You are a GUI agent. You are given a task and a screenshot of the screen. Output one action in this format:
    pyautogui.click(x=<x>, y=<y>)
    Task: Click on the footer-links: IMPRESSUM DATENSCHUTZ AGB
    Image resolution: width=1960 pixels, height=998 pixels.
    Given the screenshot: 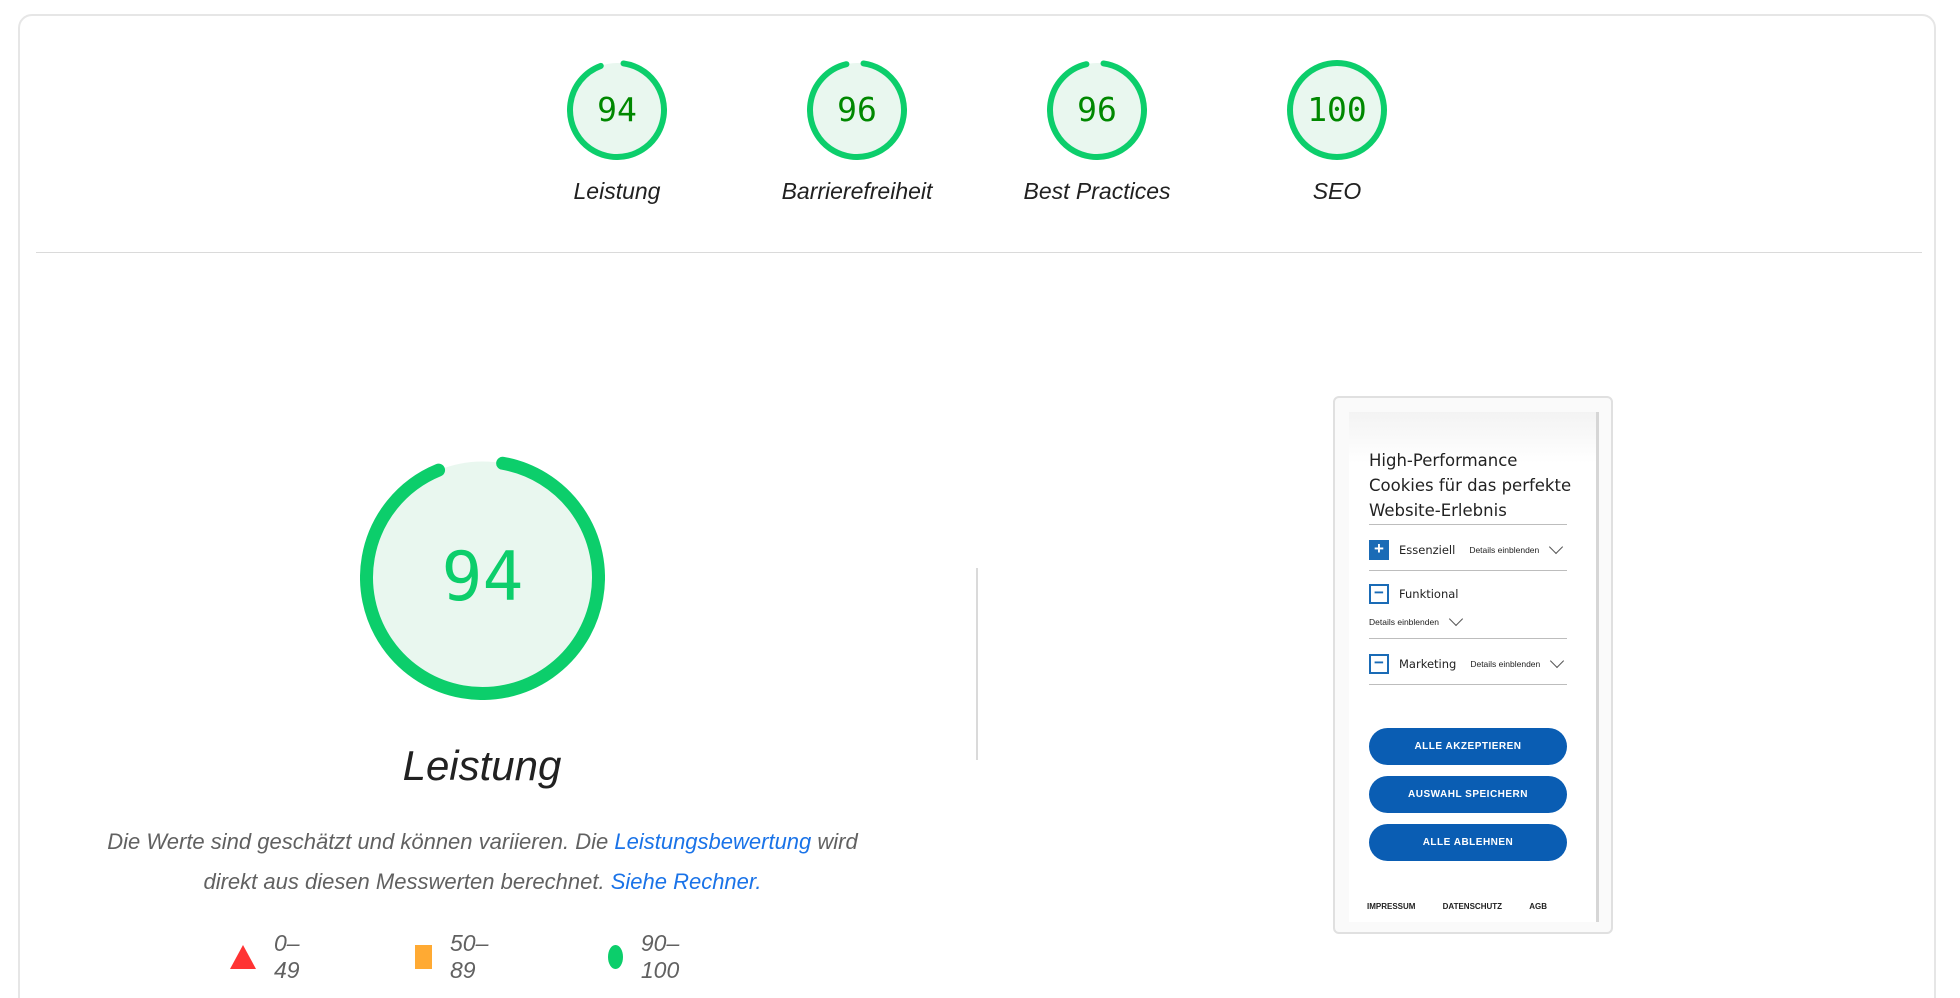 What is the action you would take?
    pyautogui.click(x=1457, y=906)
    